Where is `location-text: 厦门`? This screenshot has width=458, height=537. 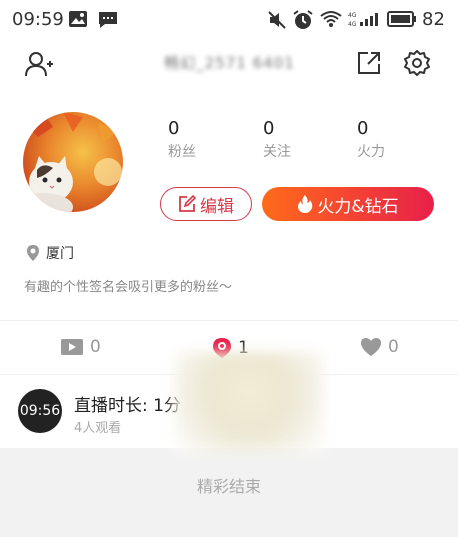
location-text: 厦门 is located at coordinates (60, 254).